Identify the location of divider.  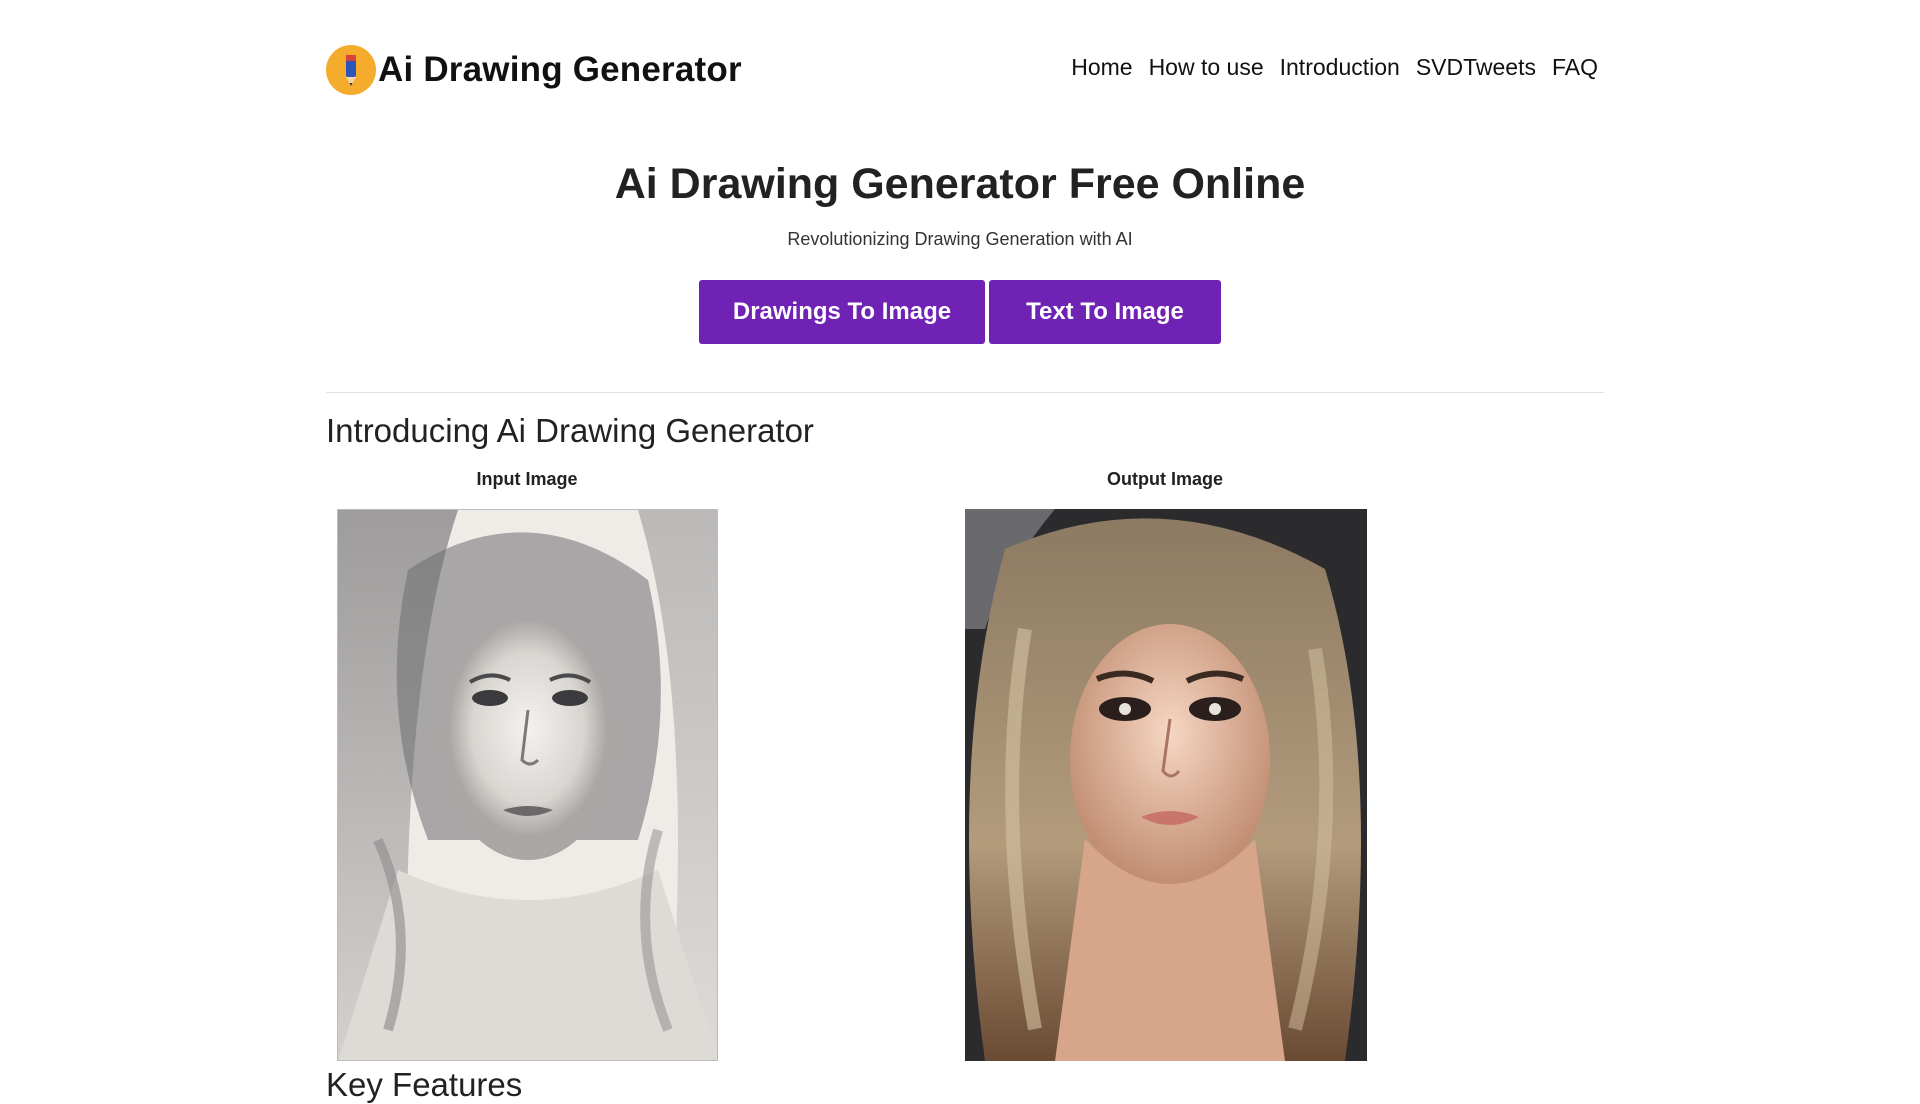
(965, 392).